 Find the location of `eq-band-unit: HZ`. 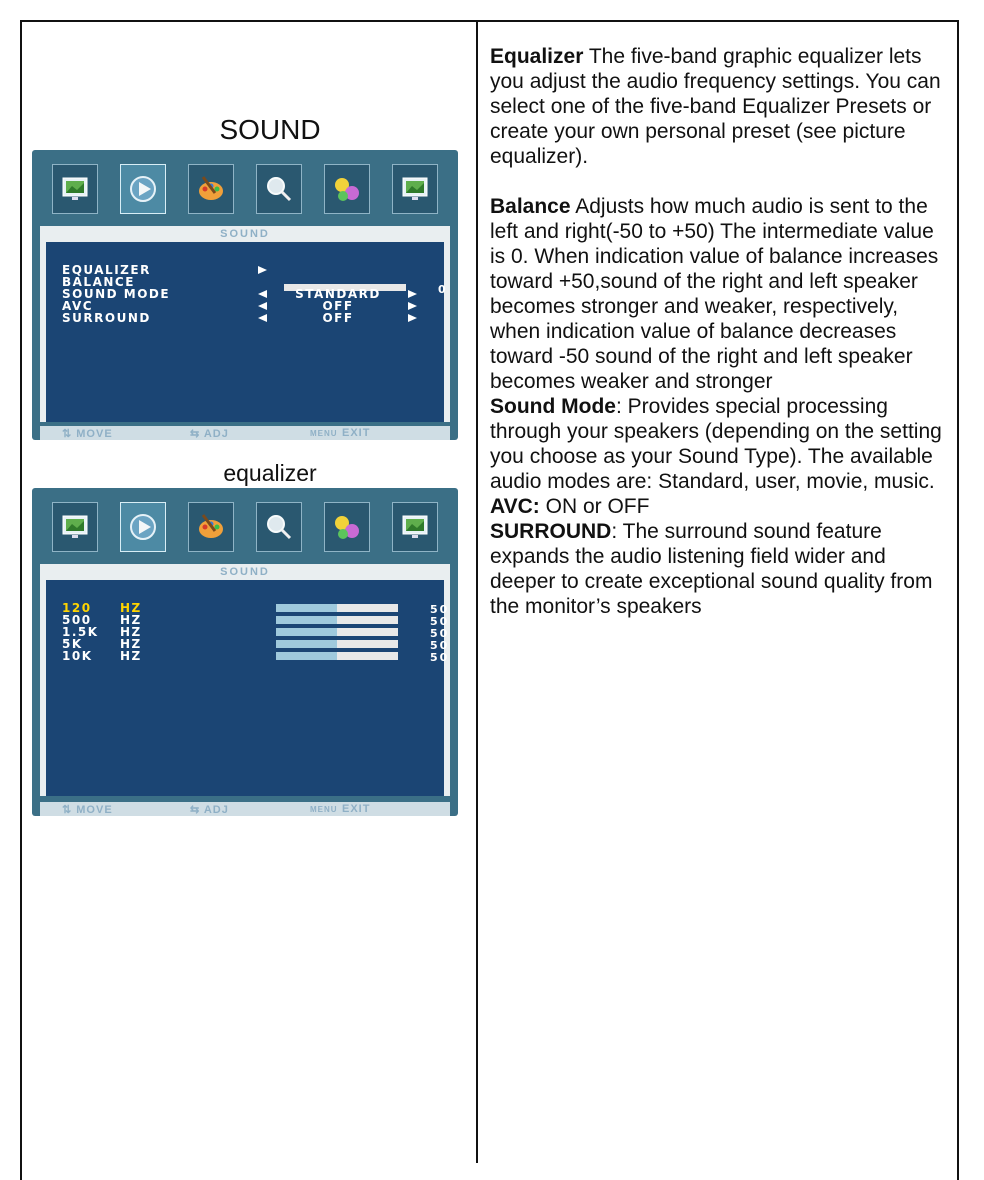

eq-band-unit: HZ is located at coordinates (131, 656).